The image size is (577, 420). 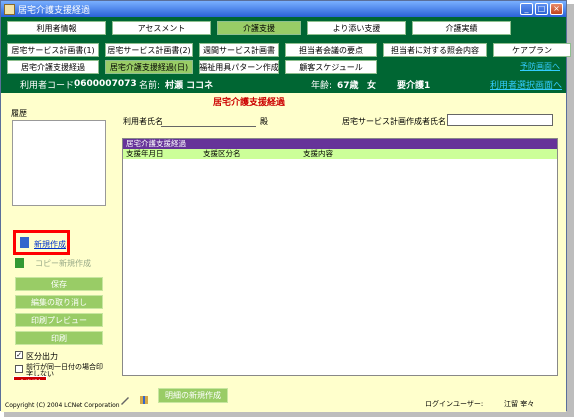 I want to click on copyright: Copyright (C) 2004 LCNet Corporation, so click(x=62, y=405).